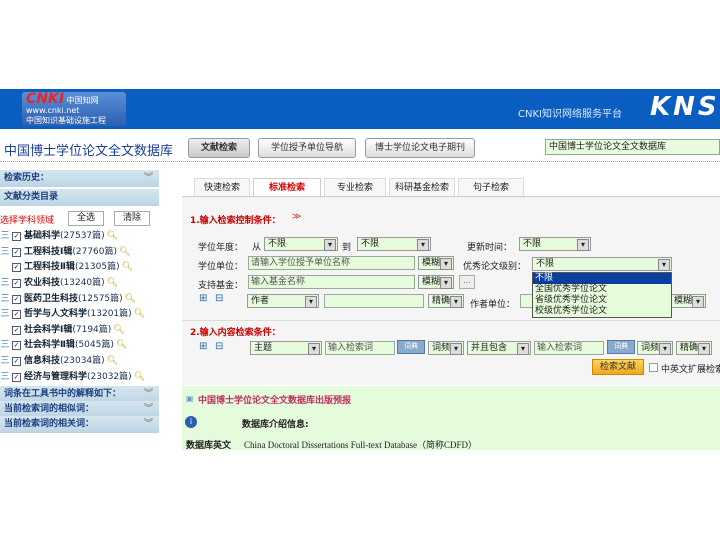 The image size is (720, 540). I want to click on extension-checkbox, so click(653, 367).